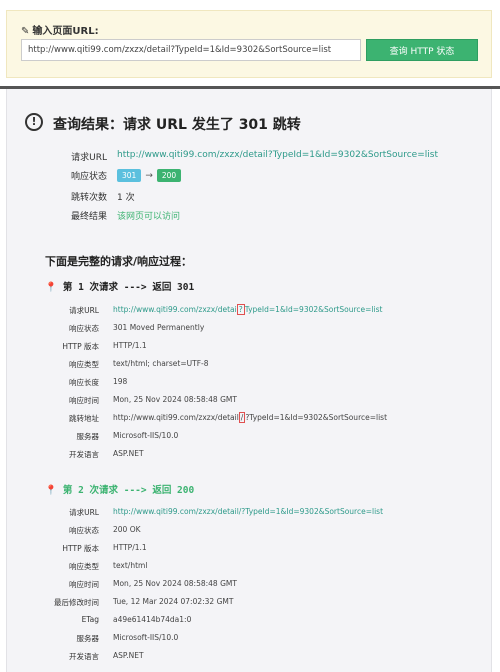 The image size is (500, 672). Describe the element at coordinates (153, 400) in the screenshot. I see `req1-date-row: 响应时间 Mon, 25 Nov 2024 08:58:48 GMT` at that location.